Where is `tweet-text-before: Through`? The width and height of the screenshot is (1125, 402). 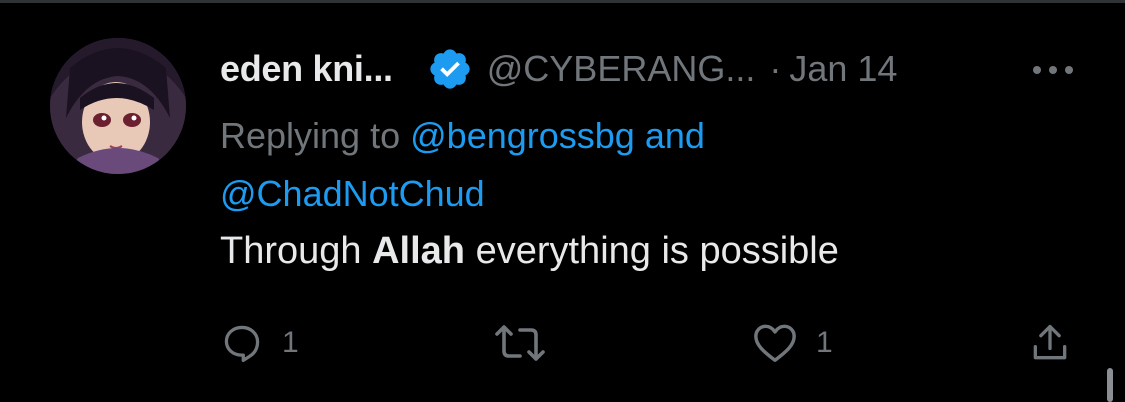 tweet-text-before: Through is located at coordinates (291, 251).